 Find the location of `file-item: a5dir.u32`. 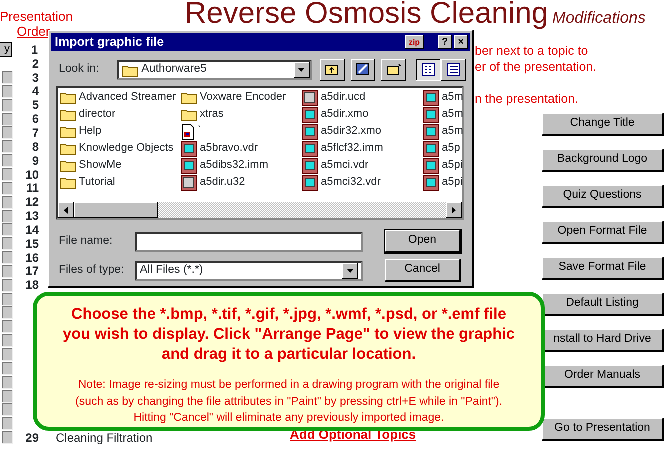

file-item: a5dir.u32 is located at coordinates (241, 182).